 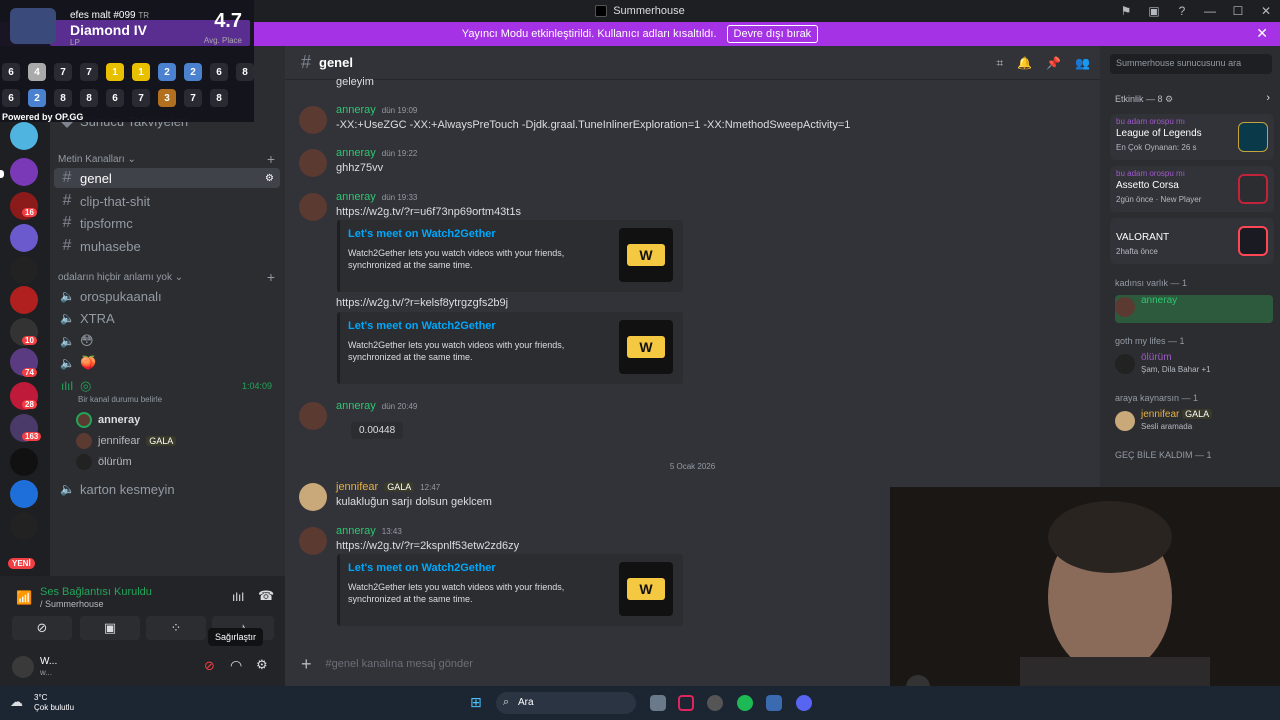 I want to click on help-icon: ?, so click(x=1182, y=11).